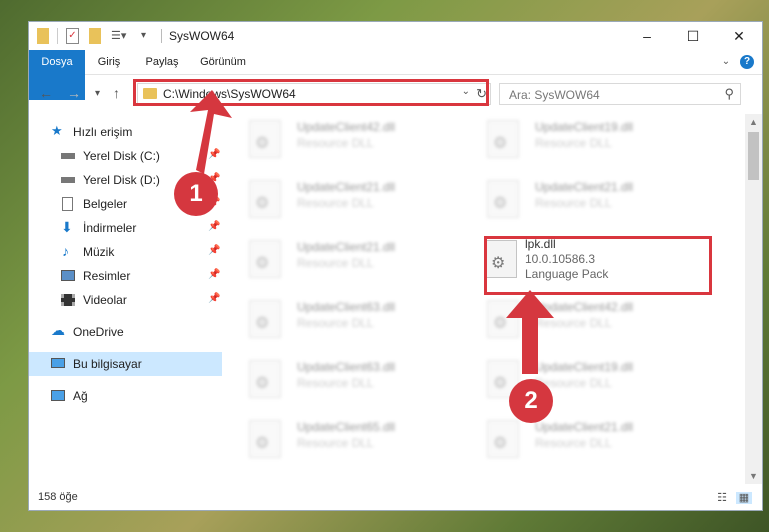 This screenshot has height=532, width=769. I want to click on step-badge-two: 2, so click(531, 401).